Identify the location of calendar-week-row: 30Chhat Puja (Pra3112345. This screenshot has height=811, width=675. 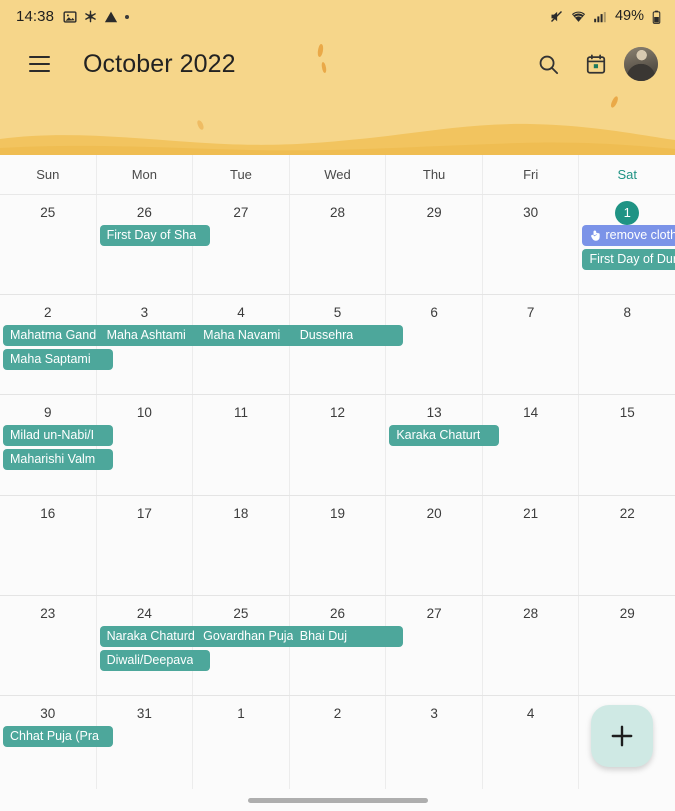
(337, 745).